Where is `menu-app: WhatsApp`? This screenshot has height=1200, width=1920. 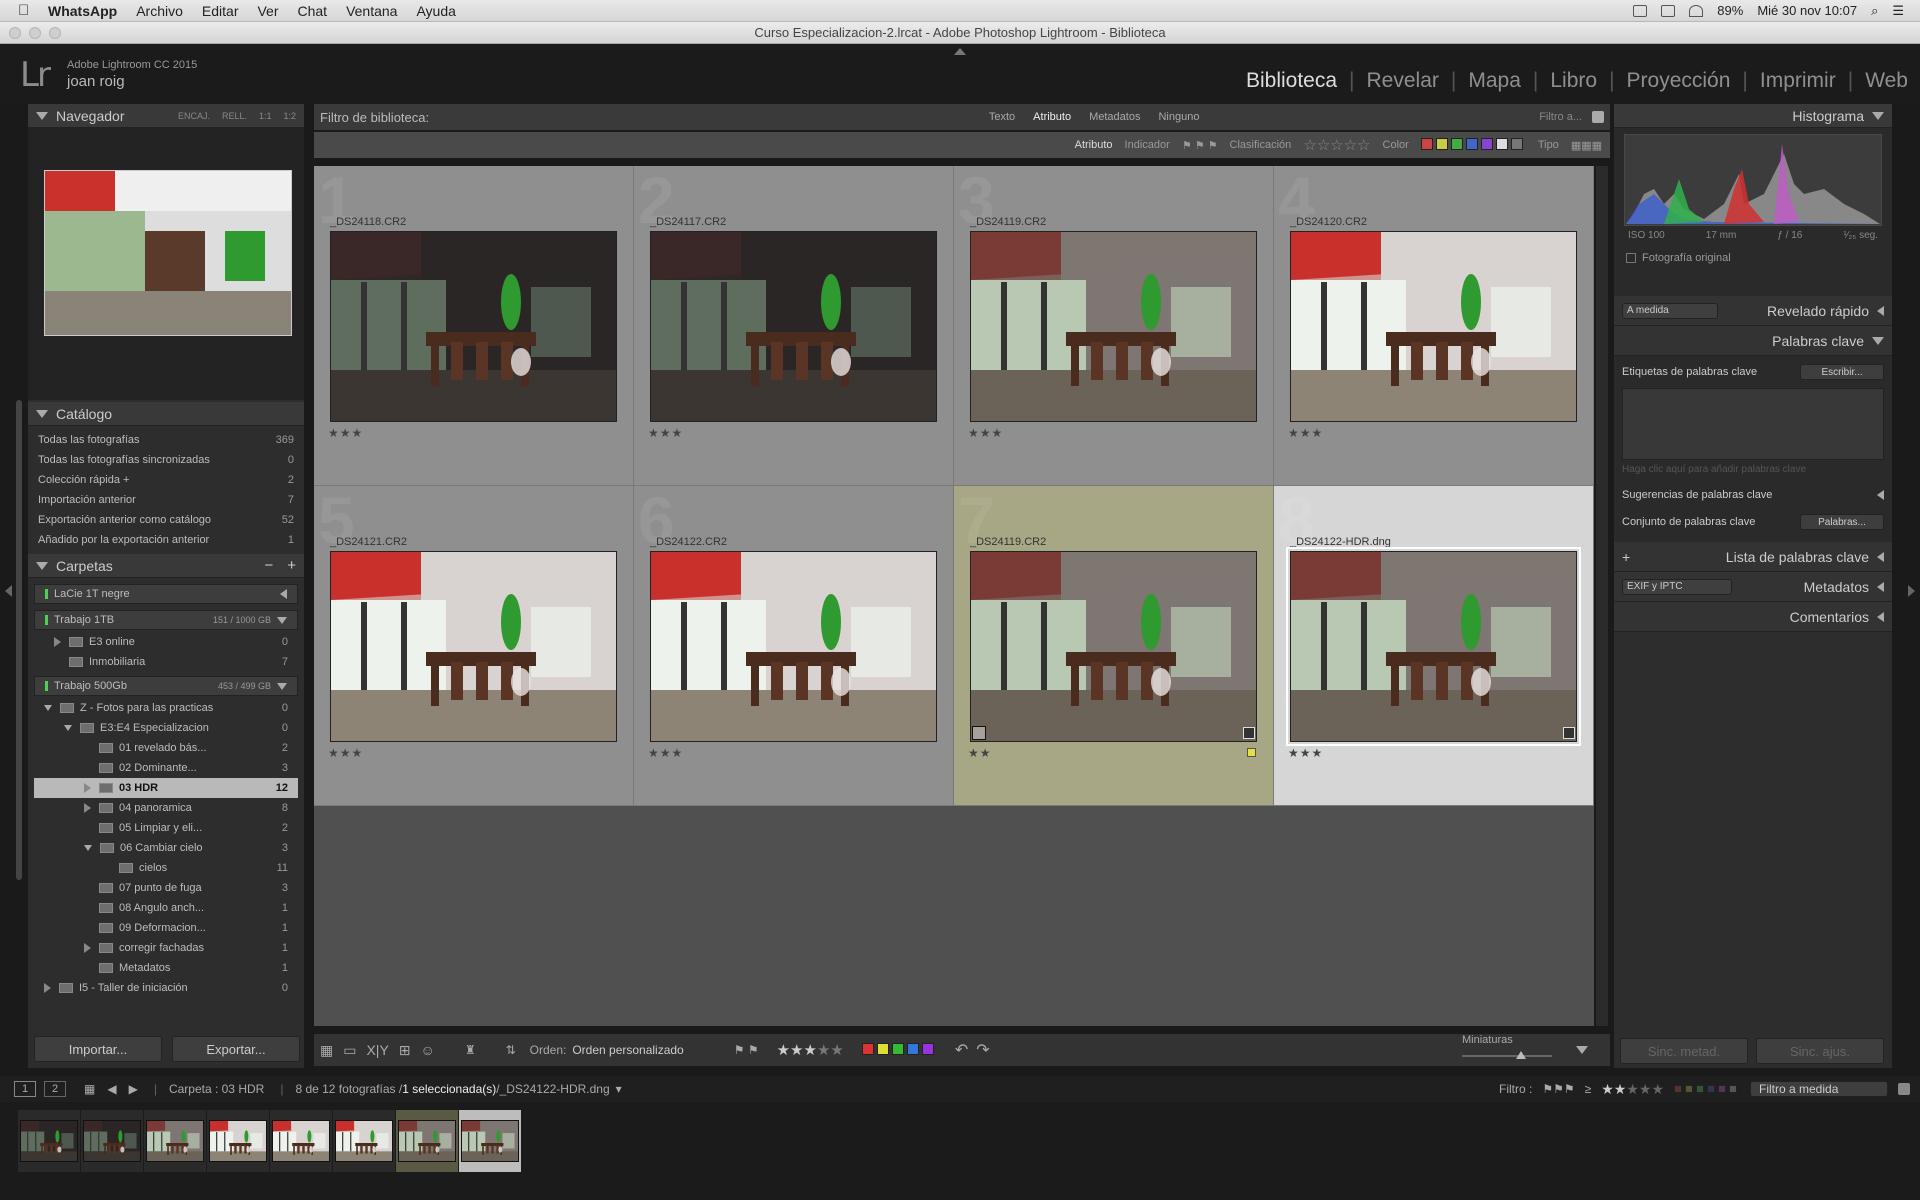 menu-app: WhatsApp is located at coordinates (82, 11).